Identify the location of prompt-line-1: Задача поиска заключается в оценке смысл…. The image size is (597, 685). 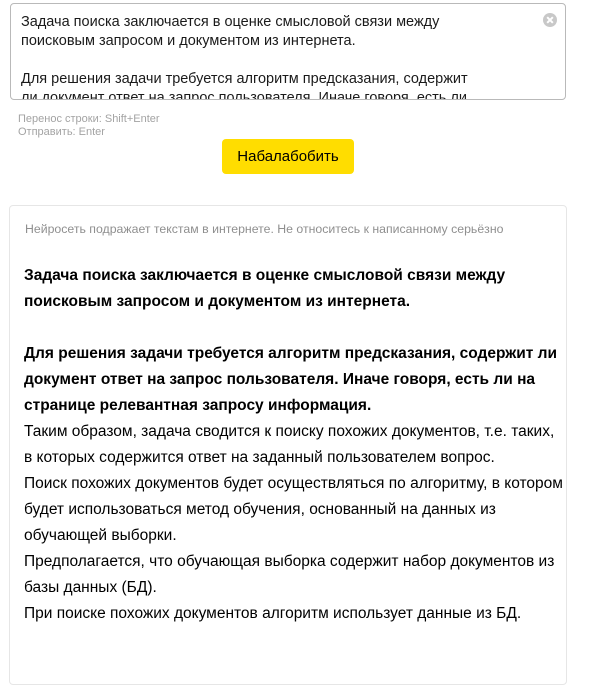
(230, 22).